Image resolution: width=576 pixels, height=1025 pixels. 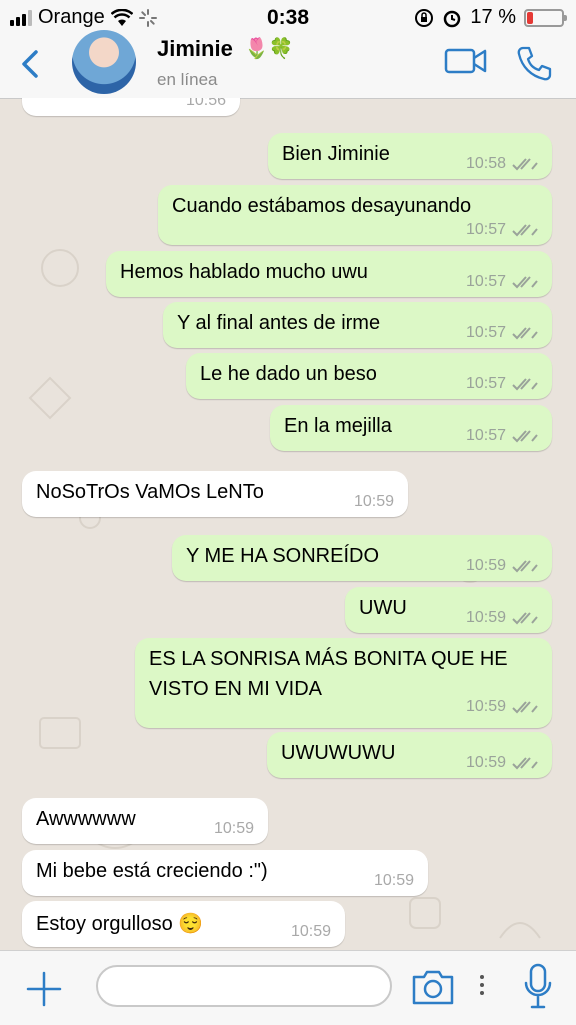 What do you see at coordinates (131, 107) in the screenshot?
I see `message-bubble-incoming: 10:56` at bounding box center [131, 107].